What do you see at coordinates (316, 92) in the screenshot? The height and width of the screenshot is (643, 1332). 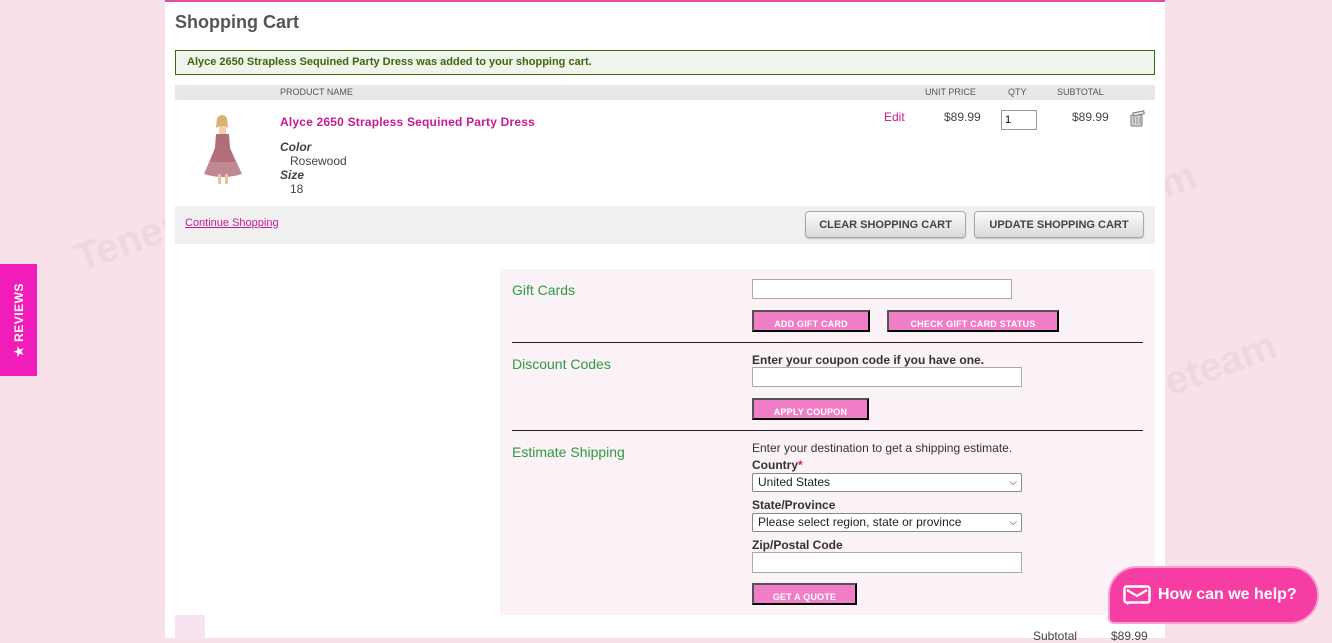 I see `header-product-name: PRODUCT NAME` at bounding box center [316, 92].